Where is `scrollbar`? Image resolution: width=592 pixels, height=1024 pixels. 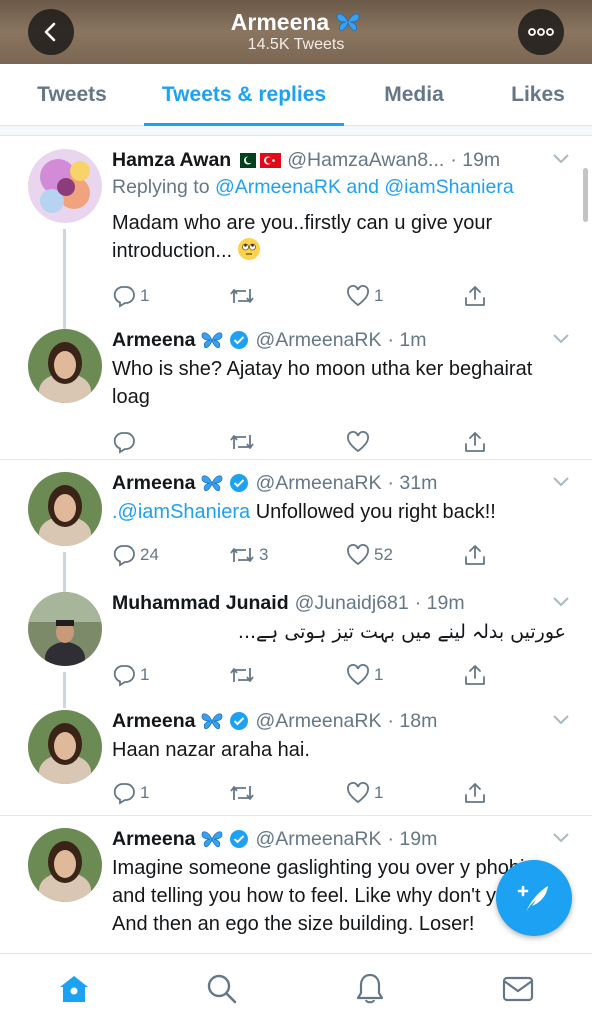
scrollbar is located at coordinates (585, 195).